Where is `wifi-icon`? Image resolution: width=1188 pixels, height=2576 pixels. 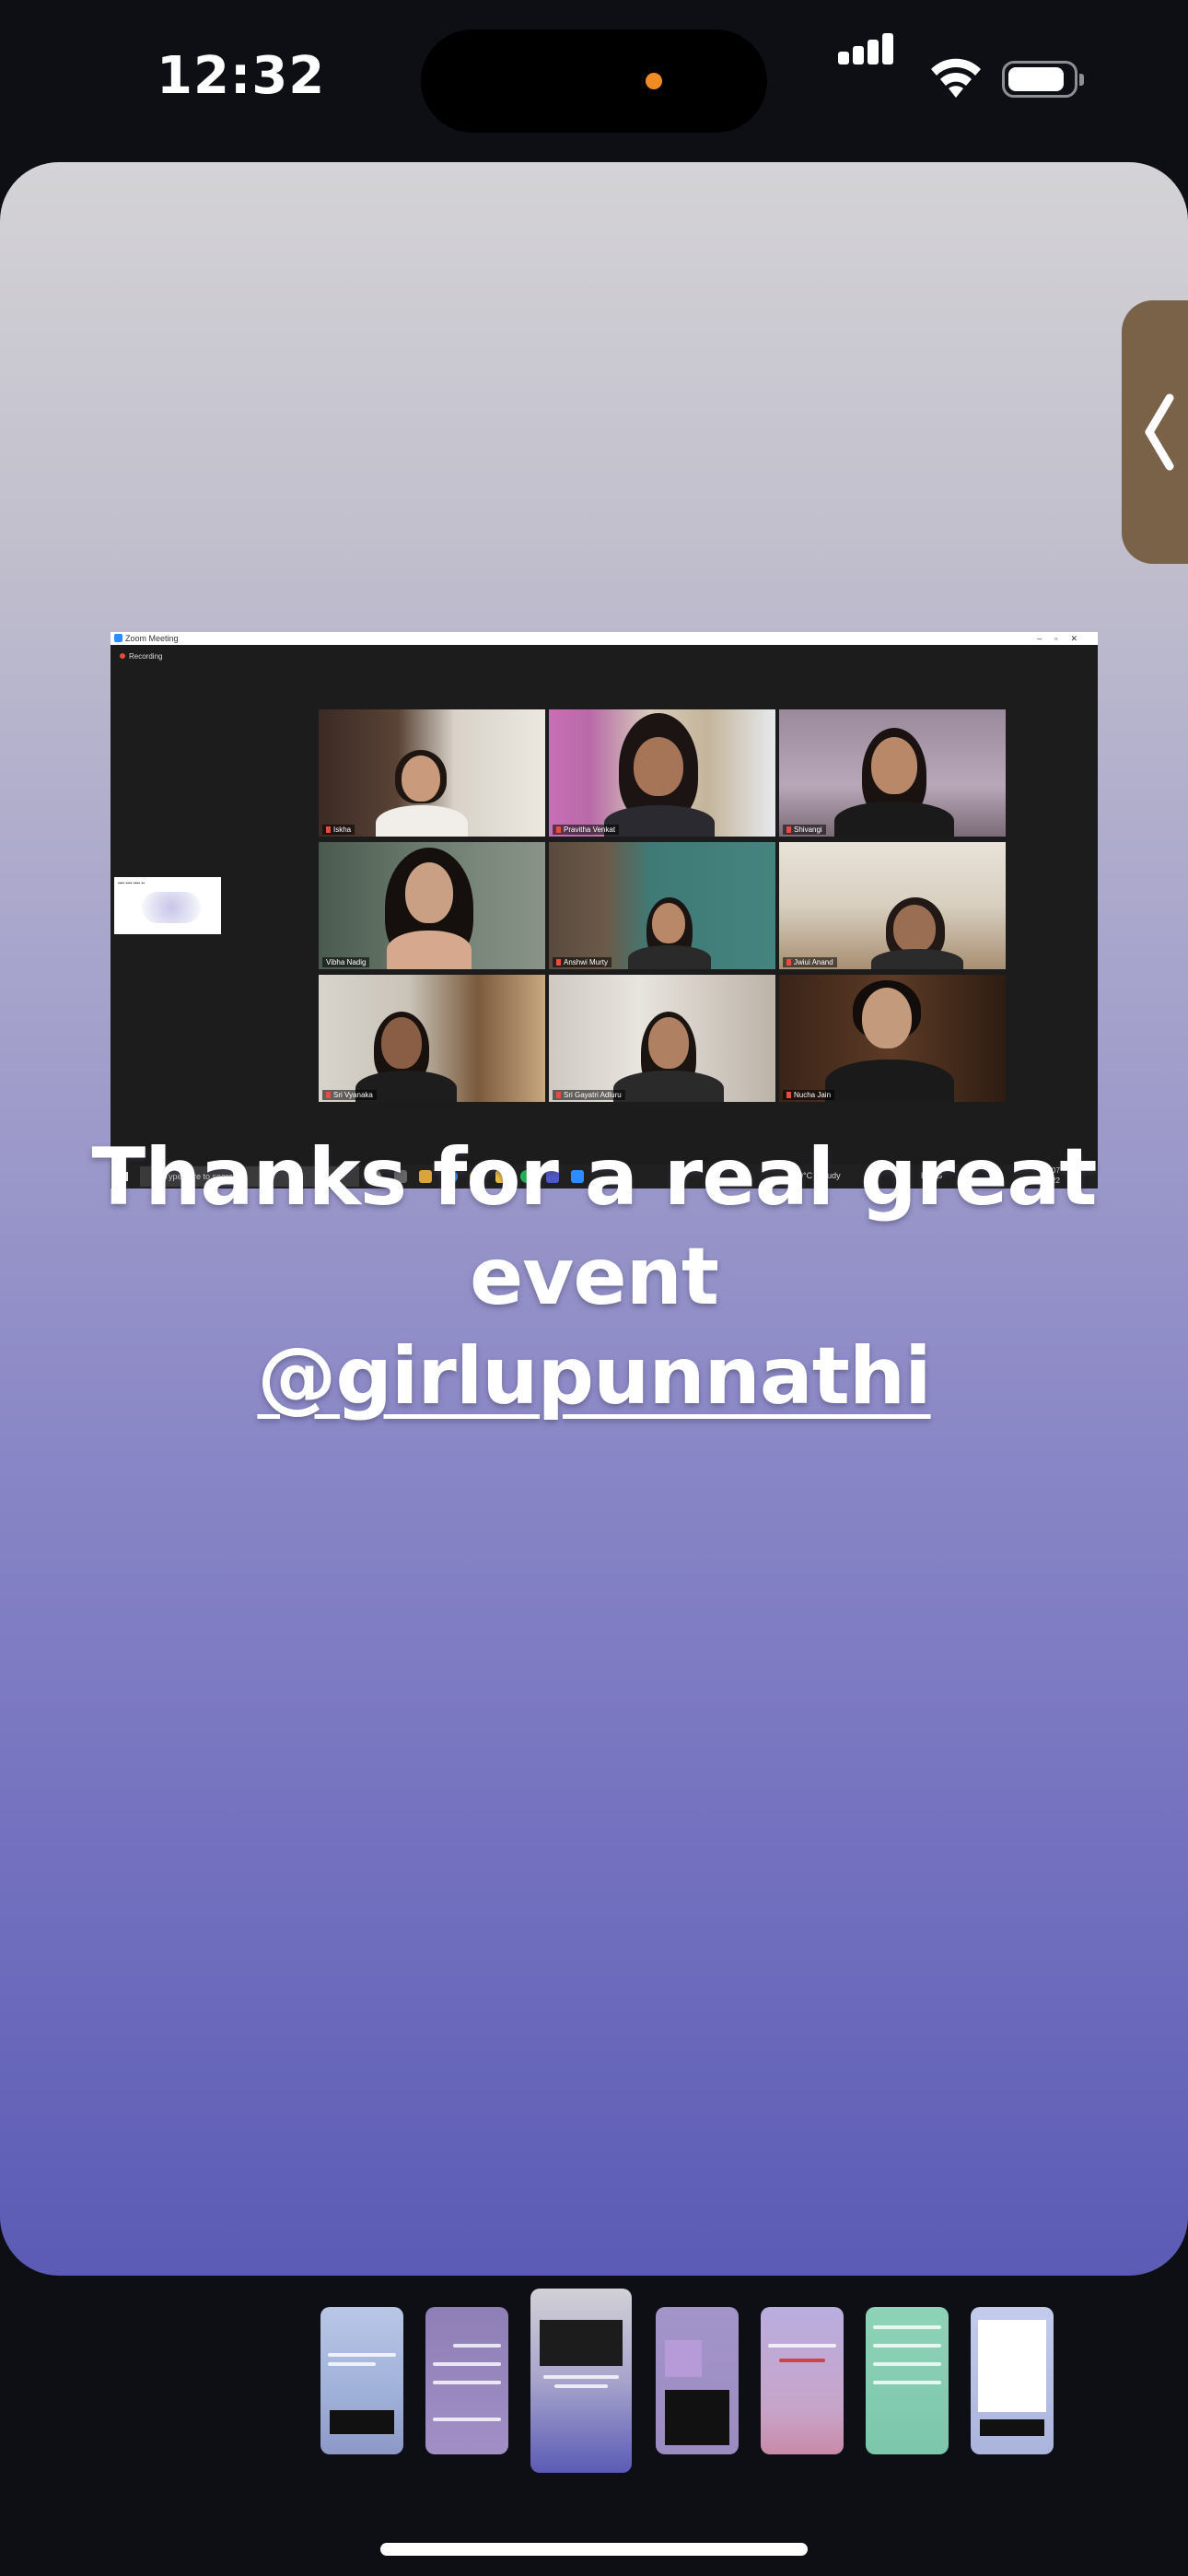 wifi-icon is located at coordinates (956, 80).